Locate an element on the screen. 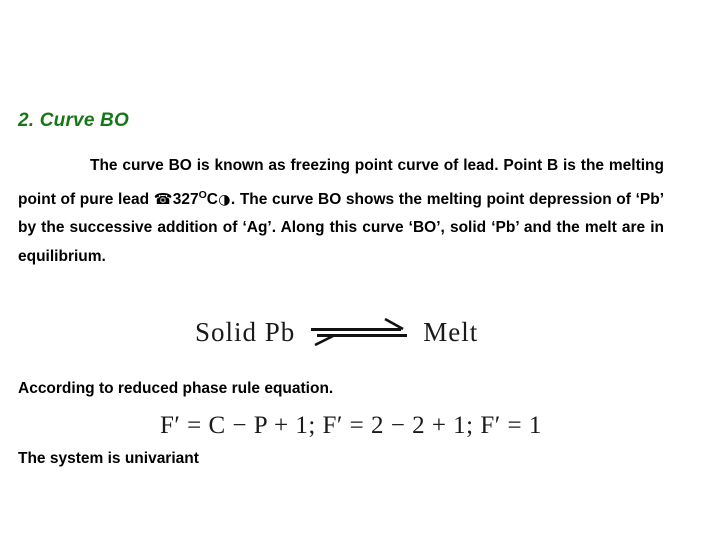 Image resolution: width=720 pixels, height=540 pixels. equilibrium-arrow-icon is located at coordinates (359, 332).